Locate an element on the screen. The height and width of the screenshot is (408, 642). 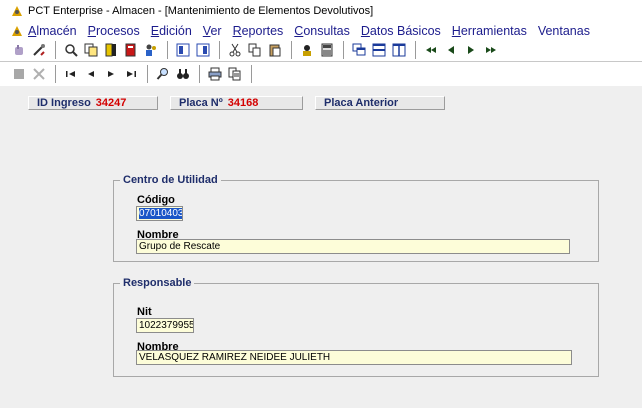
preview-icon is located at coordinates (235, 74).